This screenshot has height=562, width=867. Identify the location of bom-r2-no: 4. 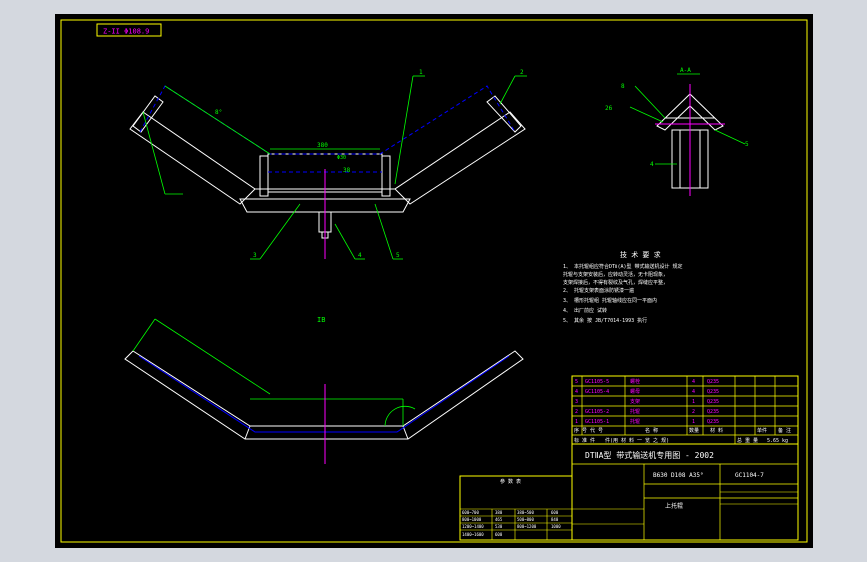
(576, 392).